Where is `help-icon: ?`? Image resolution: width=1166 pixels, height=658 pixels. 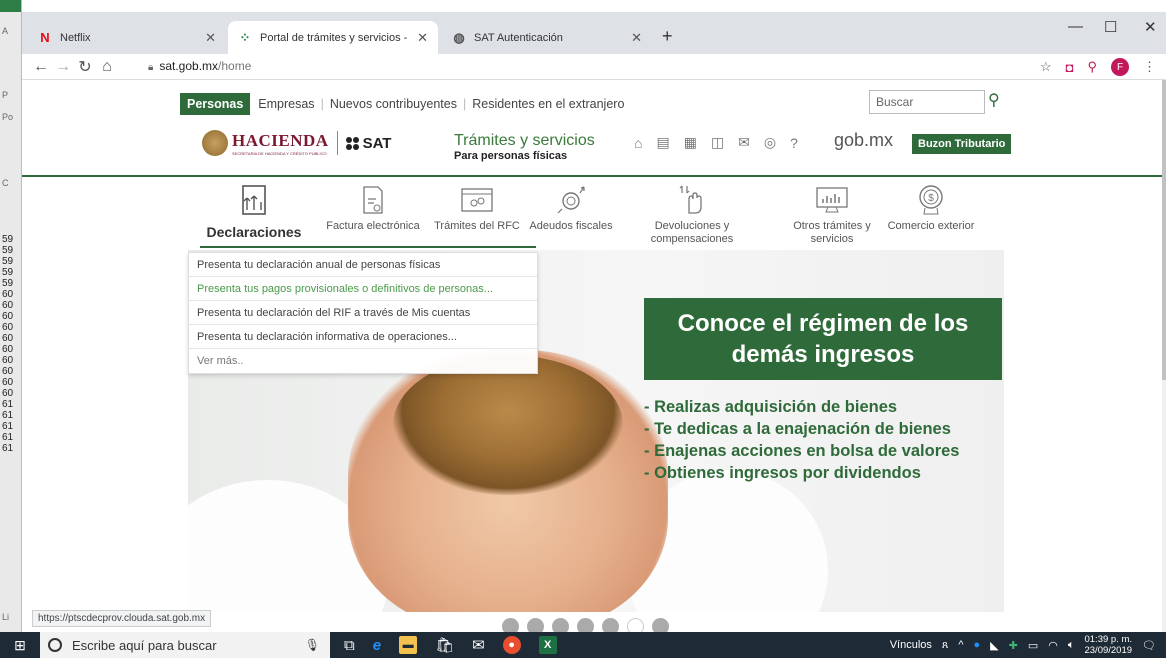
help-icon: ? is located at coordinates (794, 143).